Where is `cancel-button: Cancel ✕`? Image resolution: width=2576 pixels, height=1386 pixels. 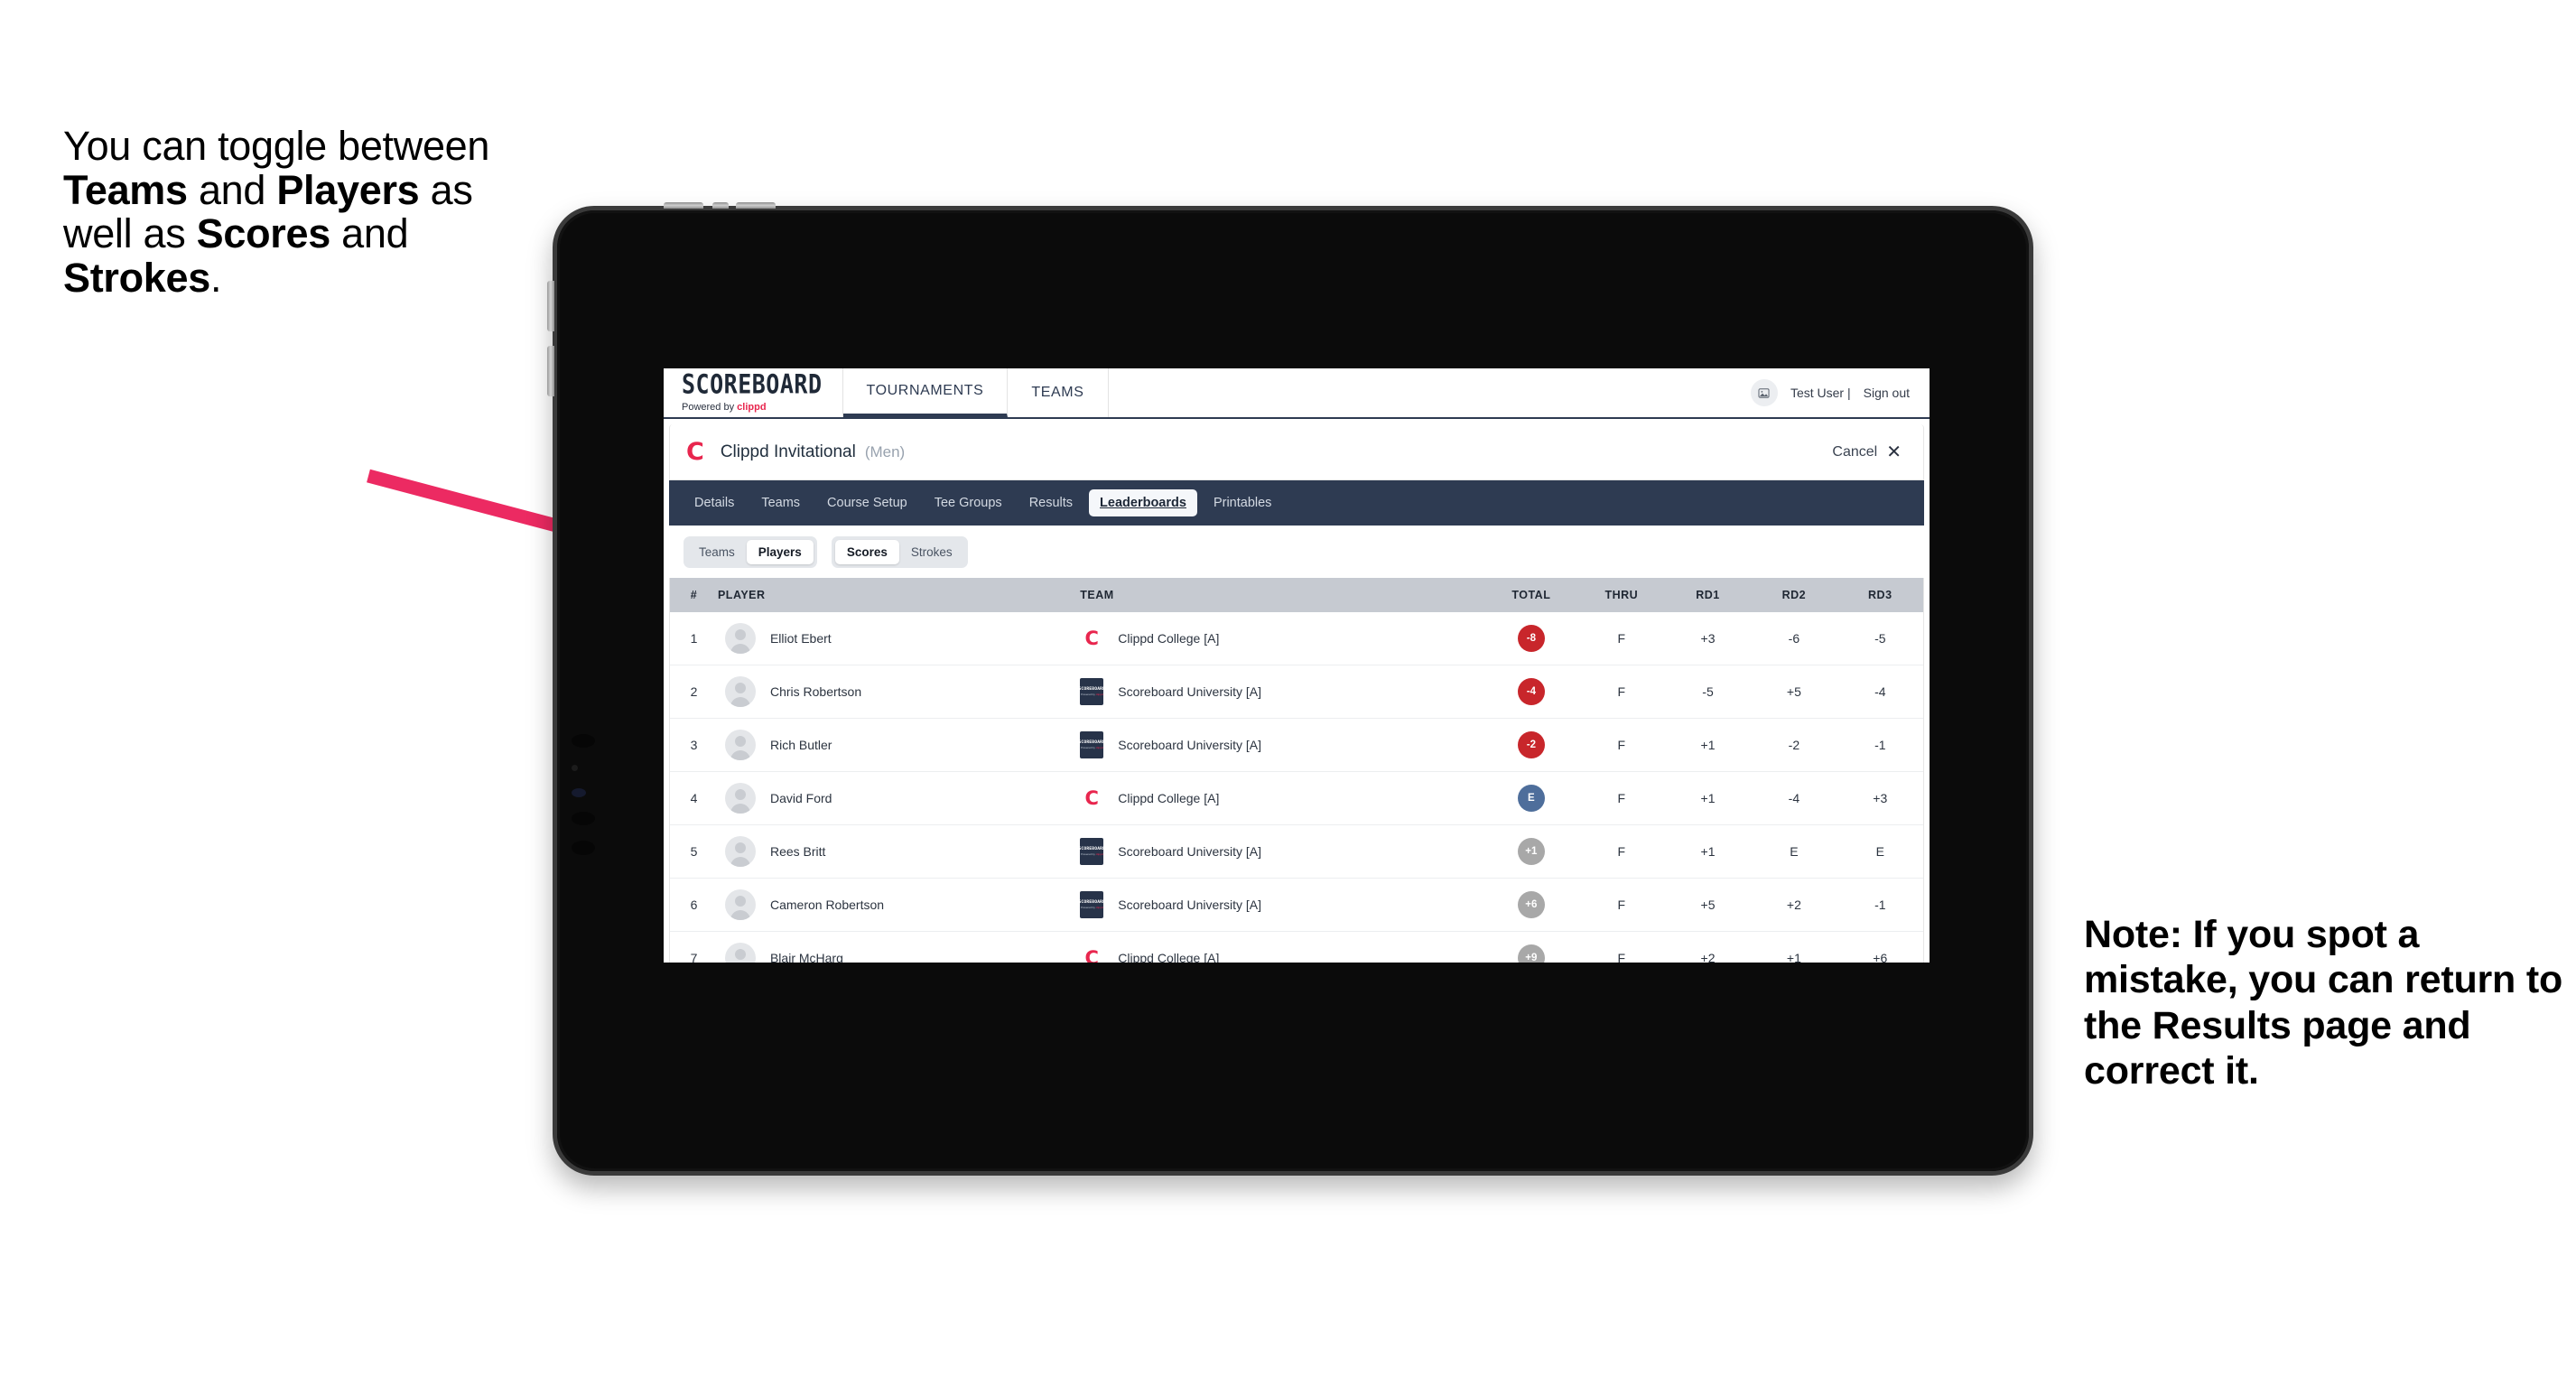 cancel-button: Cancel ✕ is located at coordinates (1867, 452).